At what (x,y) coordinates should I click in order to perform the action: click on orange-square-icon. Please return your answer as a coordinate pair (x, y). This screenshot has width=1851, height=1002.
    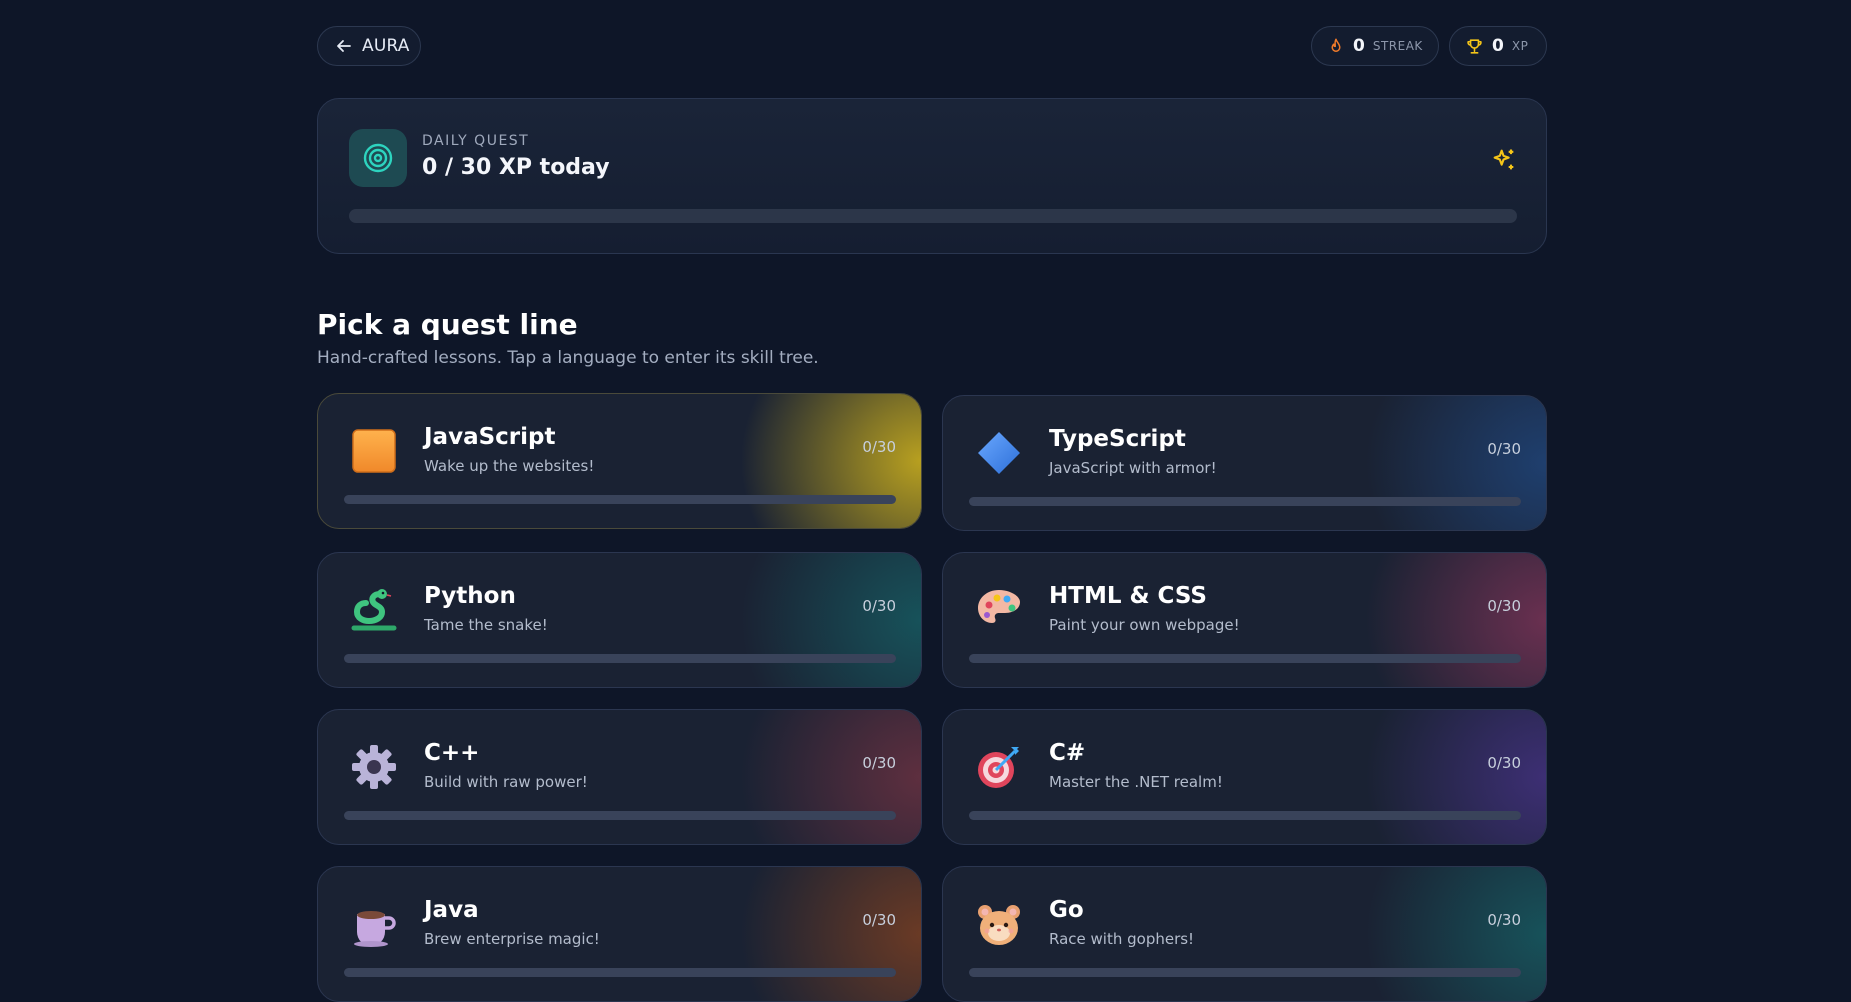
    Looking at the image, I should click on (374, 451).